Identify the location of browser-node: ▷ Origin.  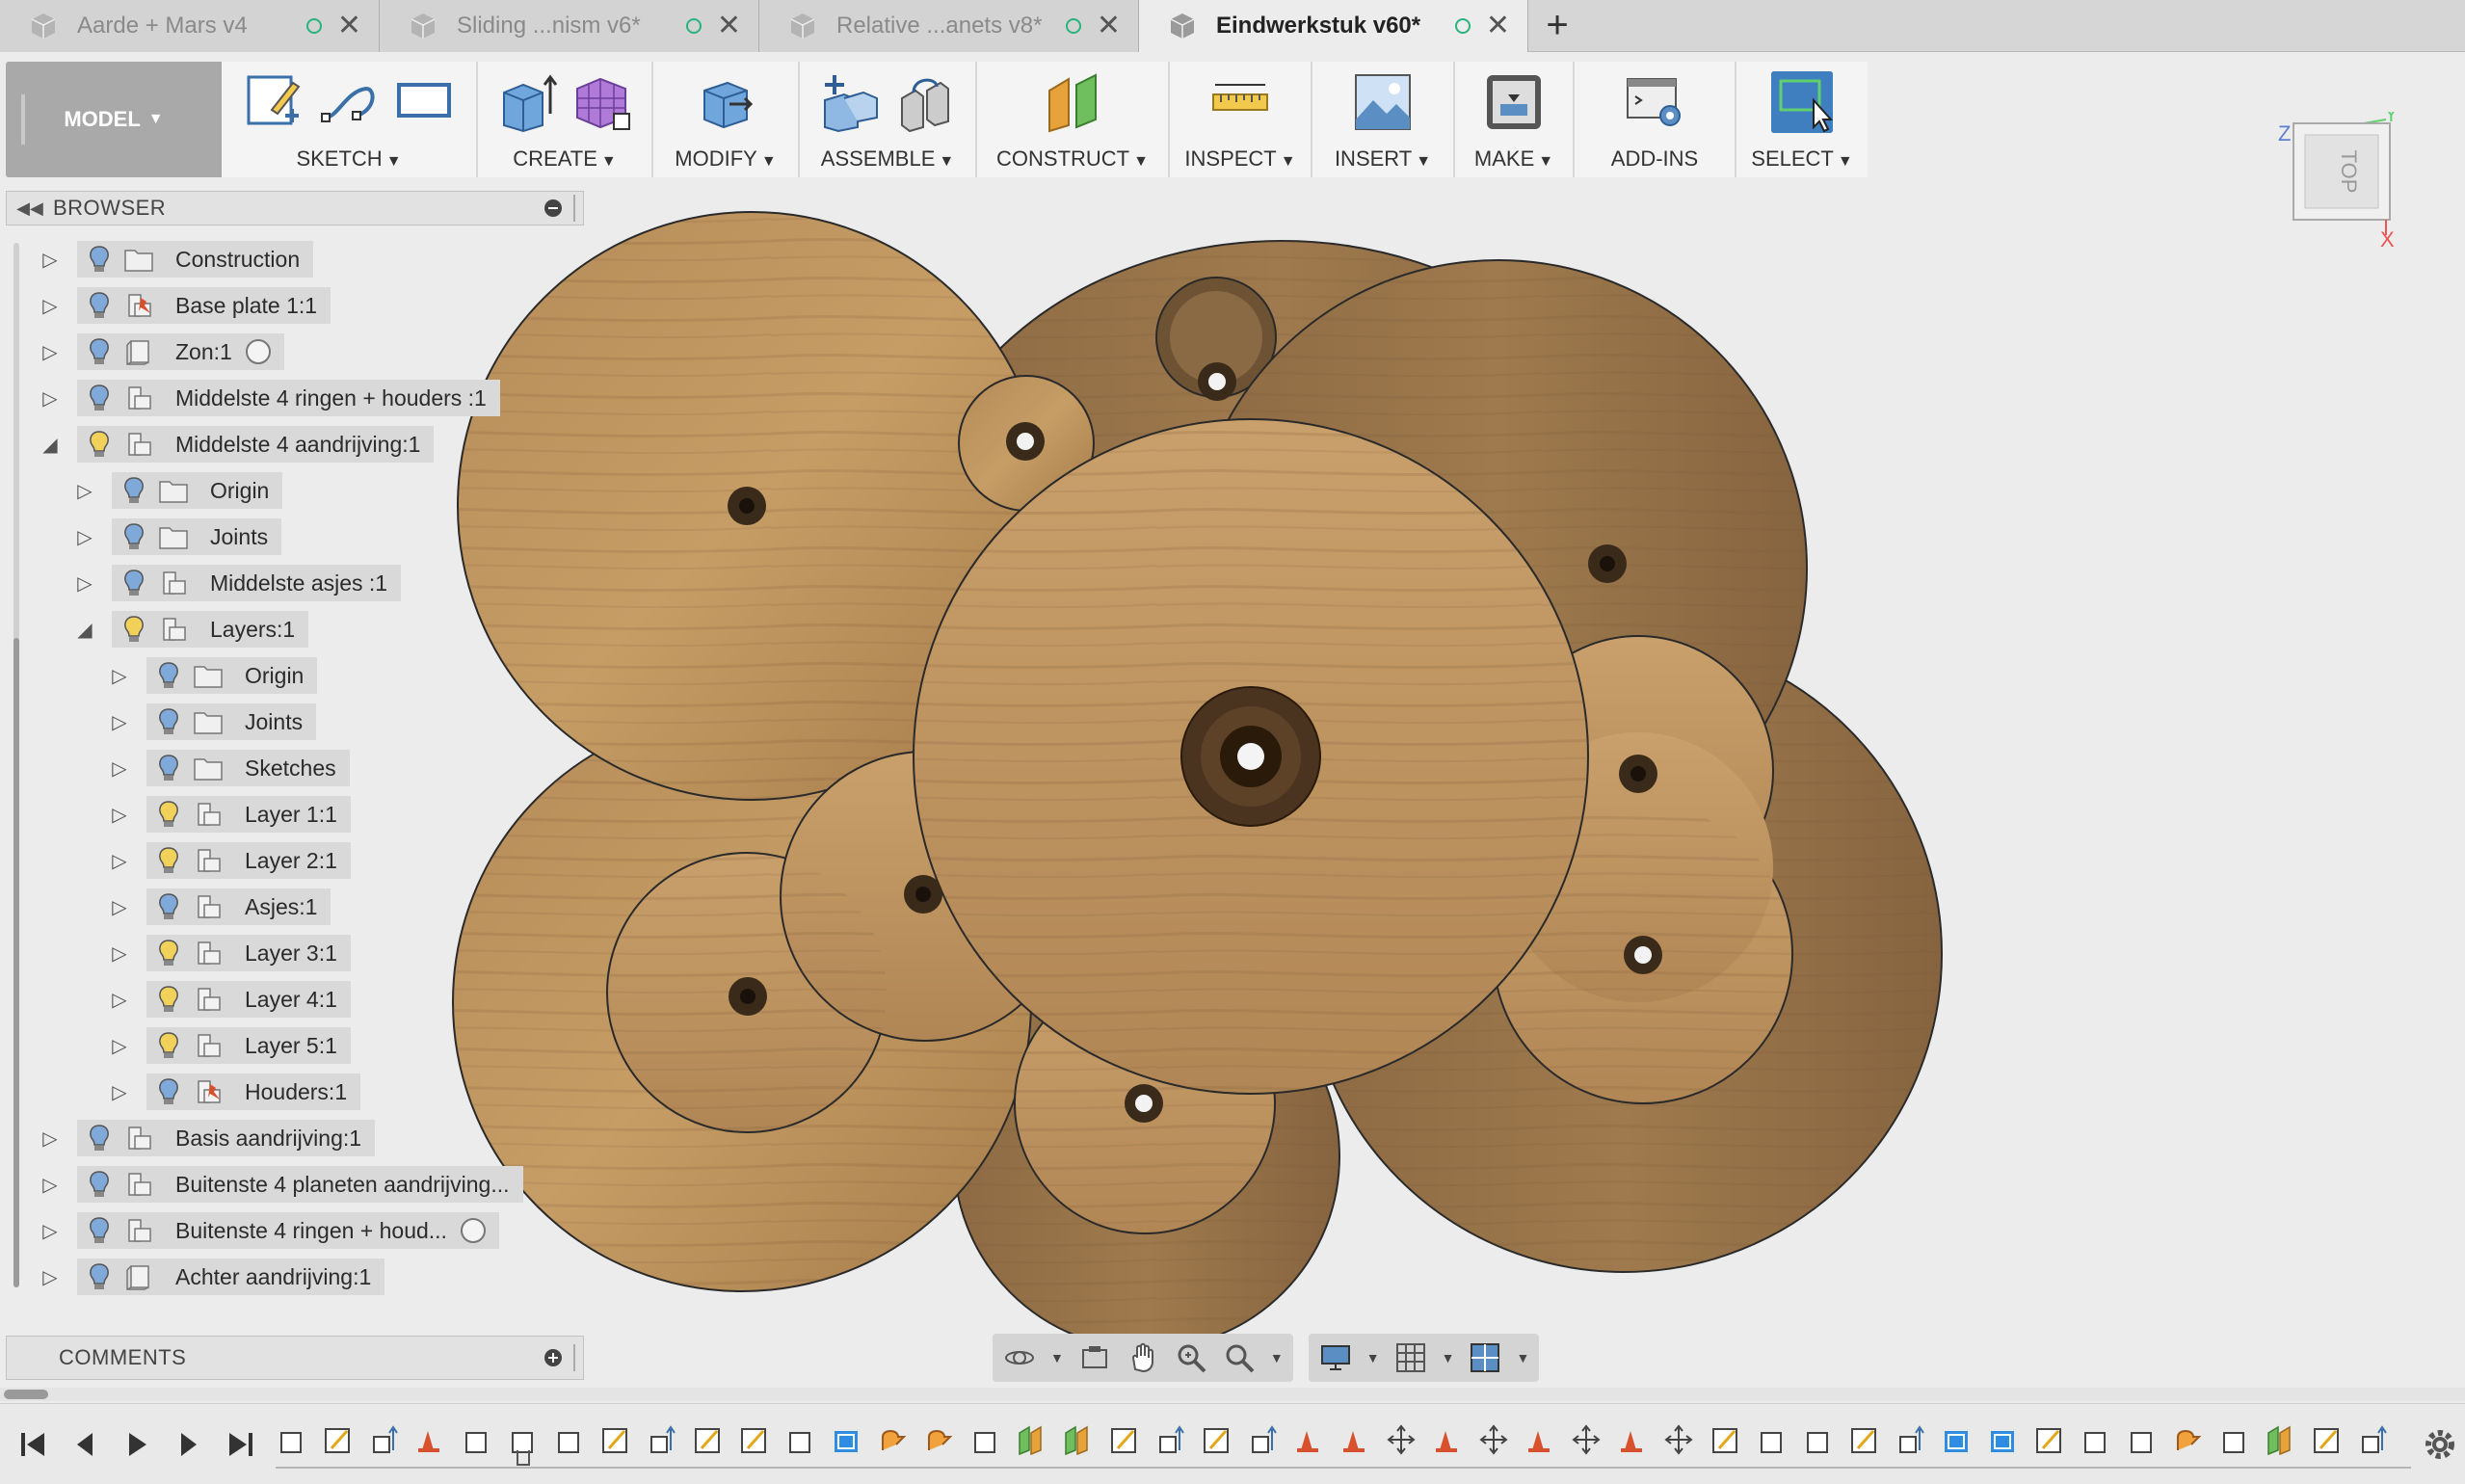
(215, 675).